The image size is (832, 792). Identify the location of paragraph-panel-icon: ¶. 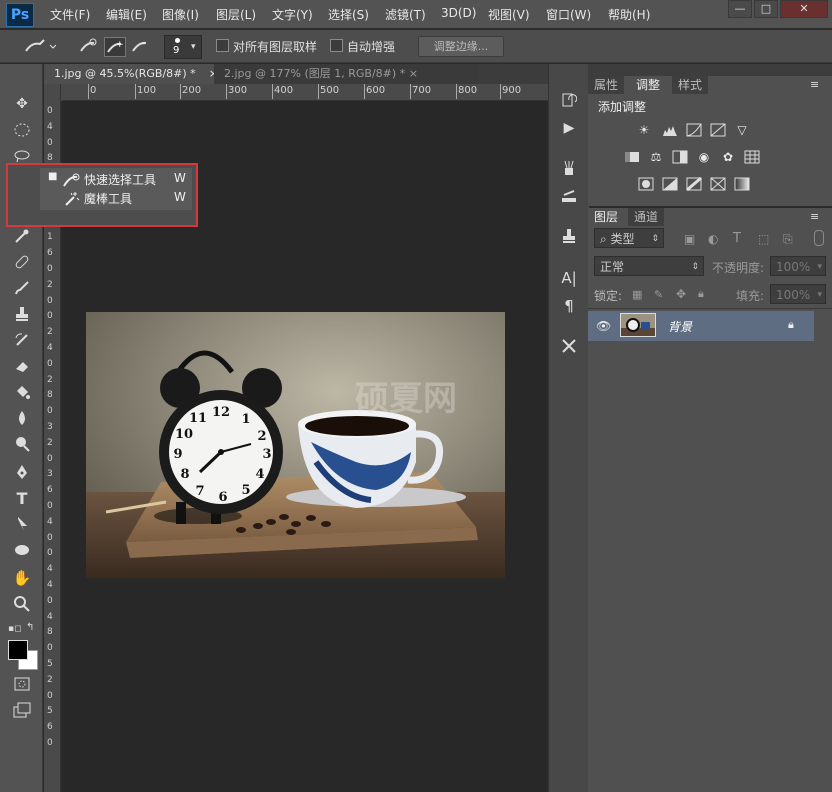
(569, 306).